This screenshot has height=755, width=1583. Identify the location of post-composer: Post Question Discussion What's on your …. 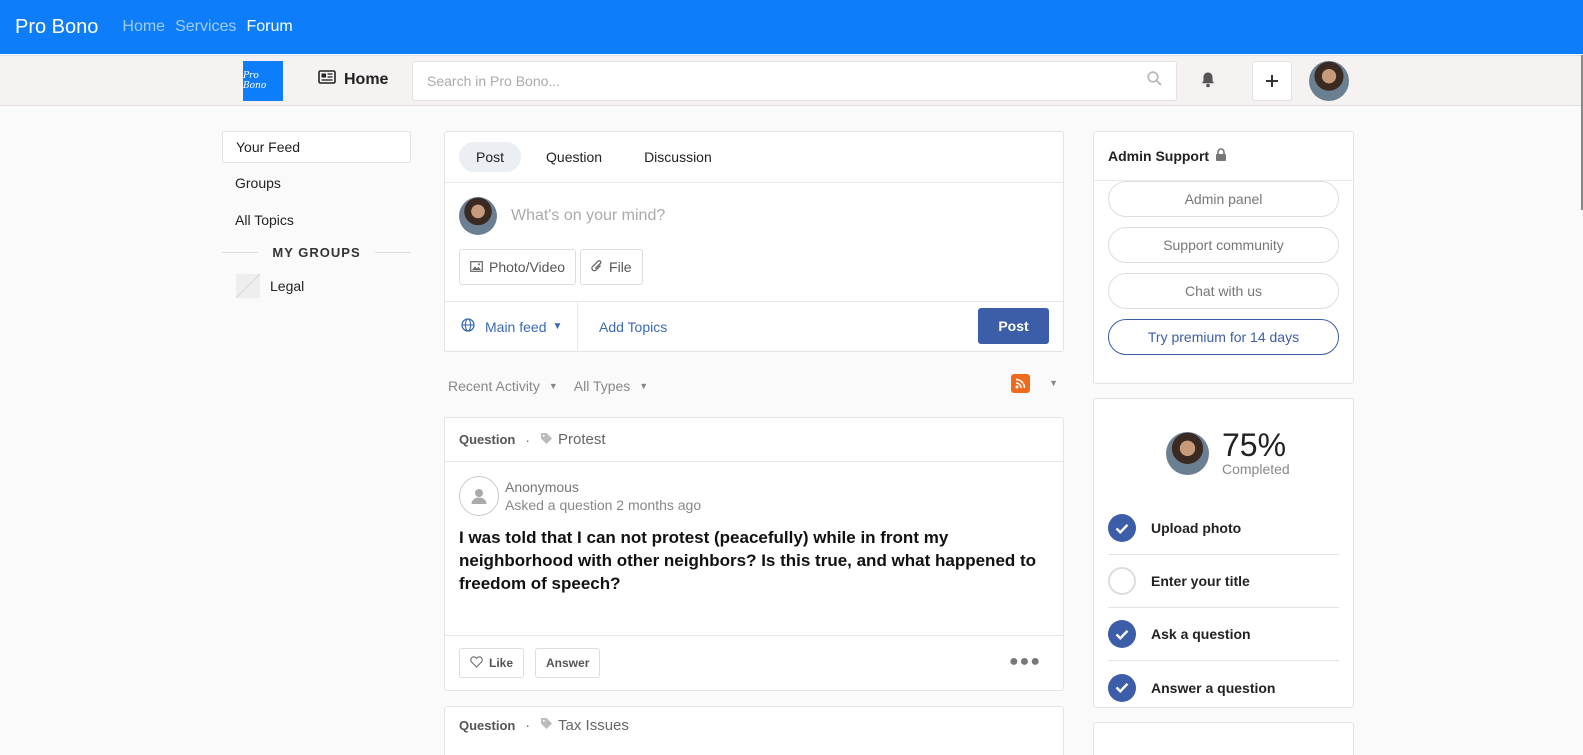
(754, 241).